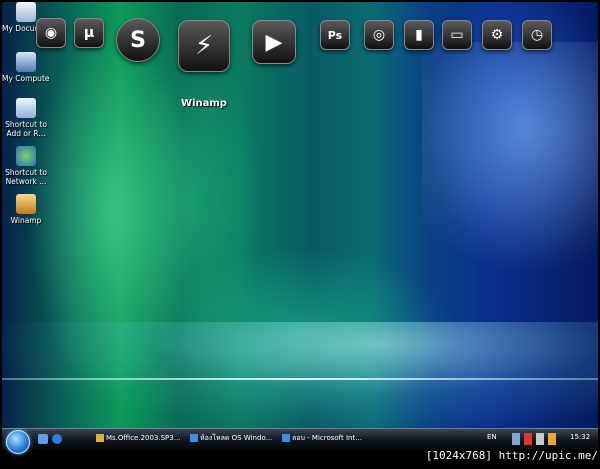 The width and height of the screenshot is (600, 469). What do you see at coordinates (274, 42) in the screenshot?
I see `dock-media-player: ▶` at bounding box center [274, 42].